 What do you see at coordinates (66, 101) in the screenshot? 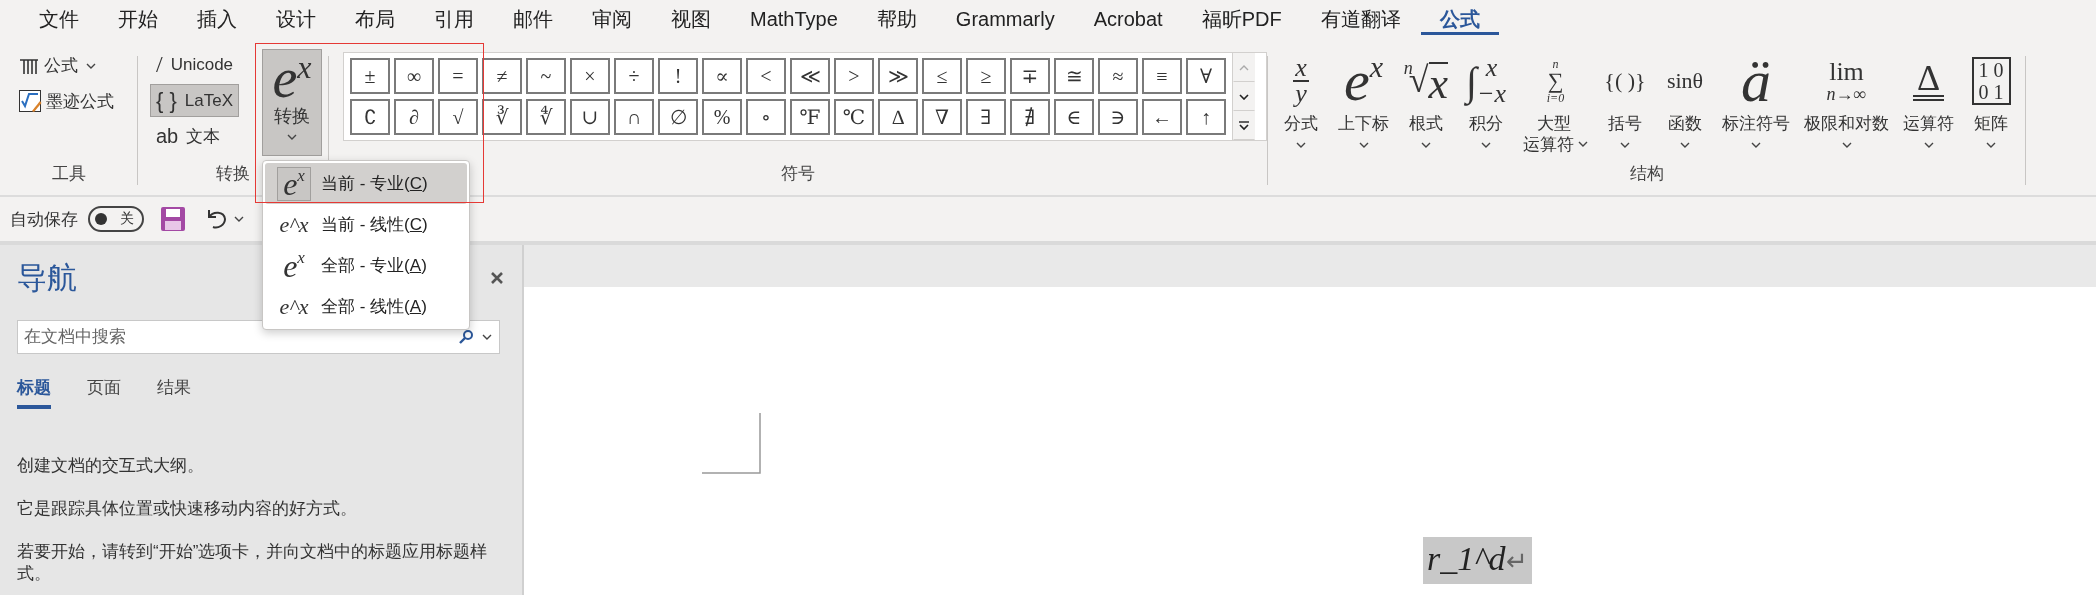
I see `ink-equation-button: 墨迹公式` at bounding box center [66, 101].